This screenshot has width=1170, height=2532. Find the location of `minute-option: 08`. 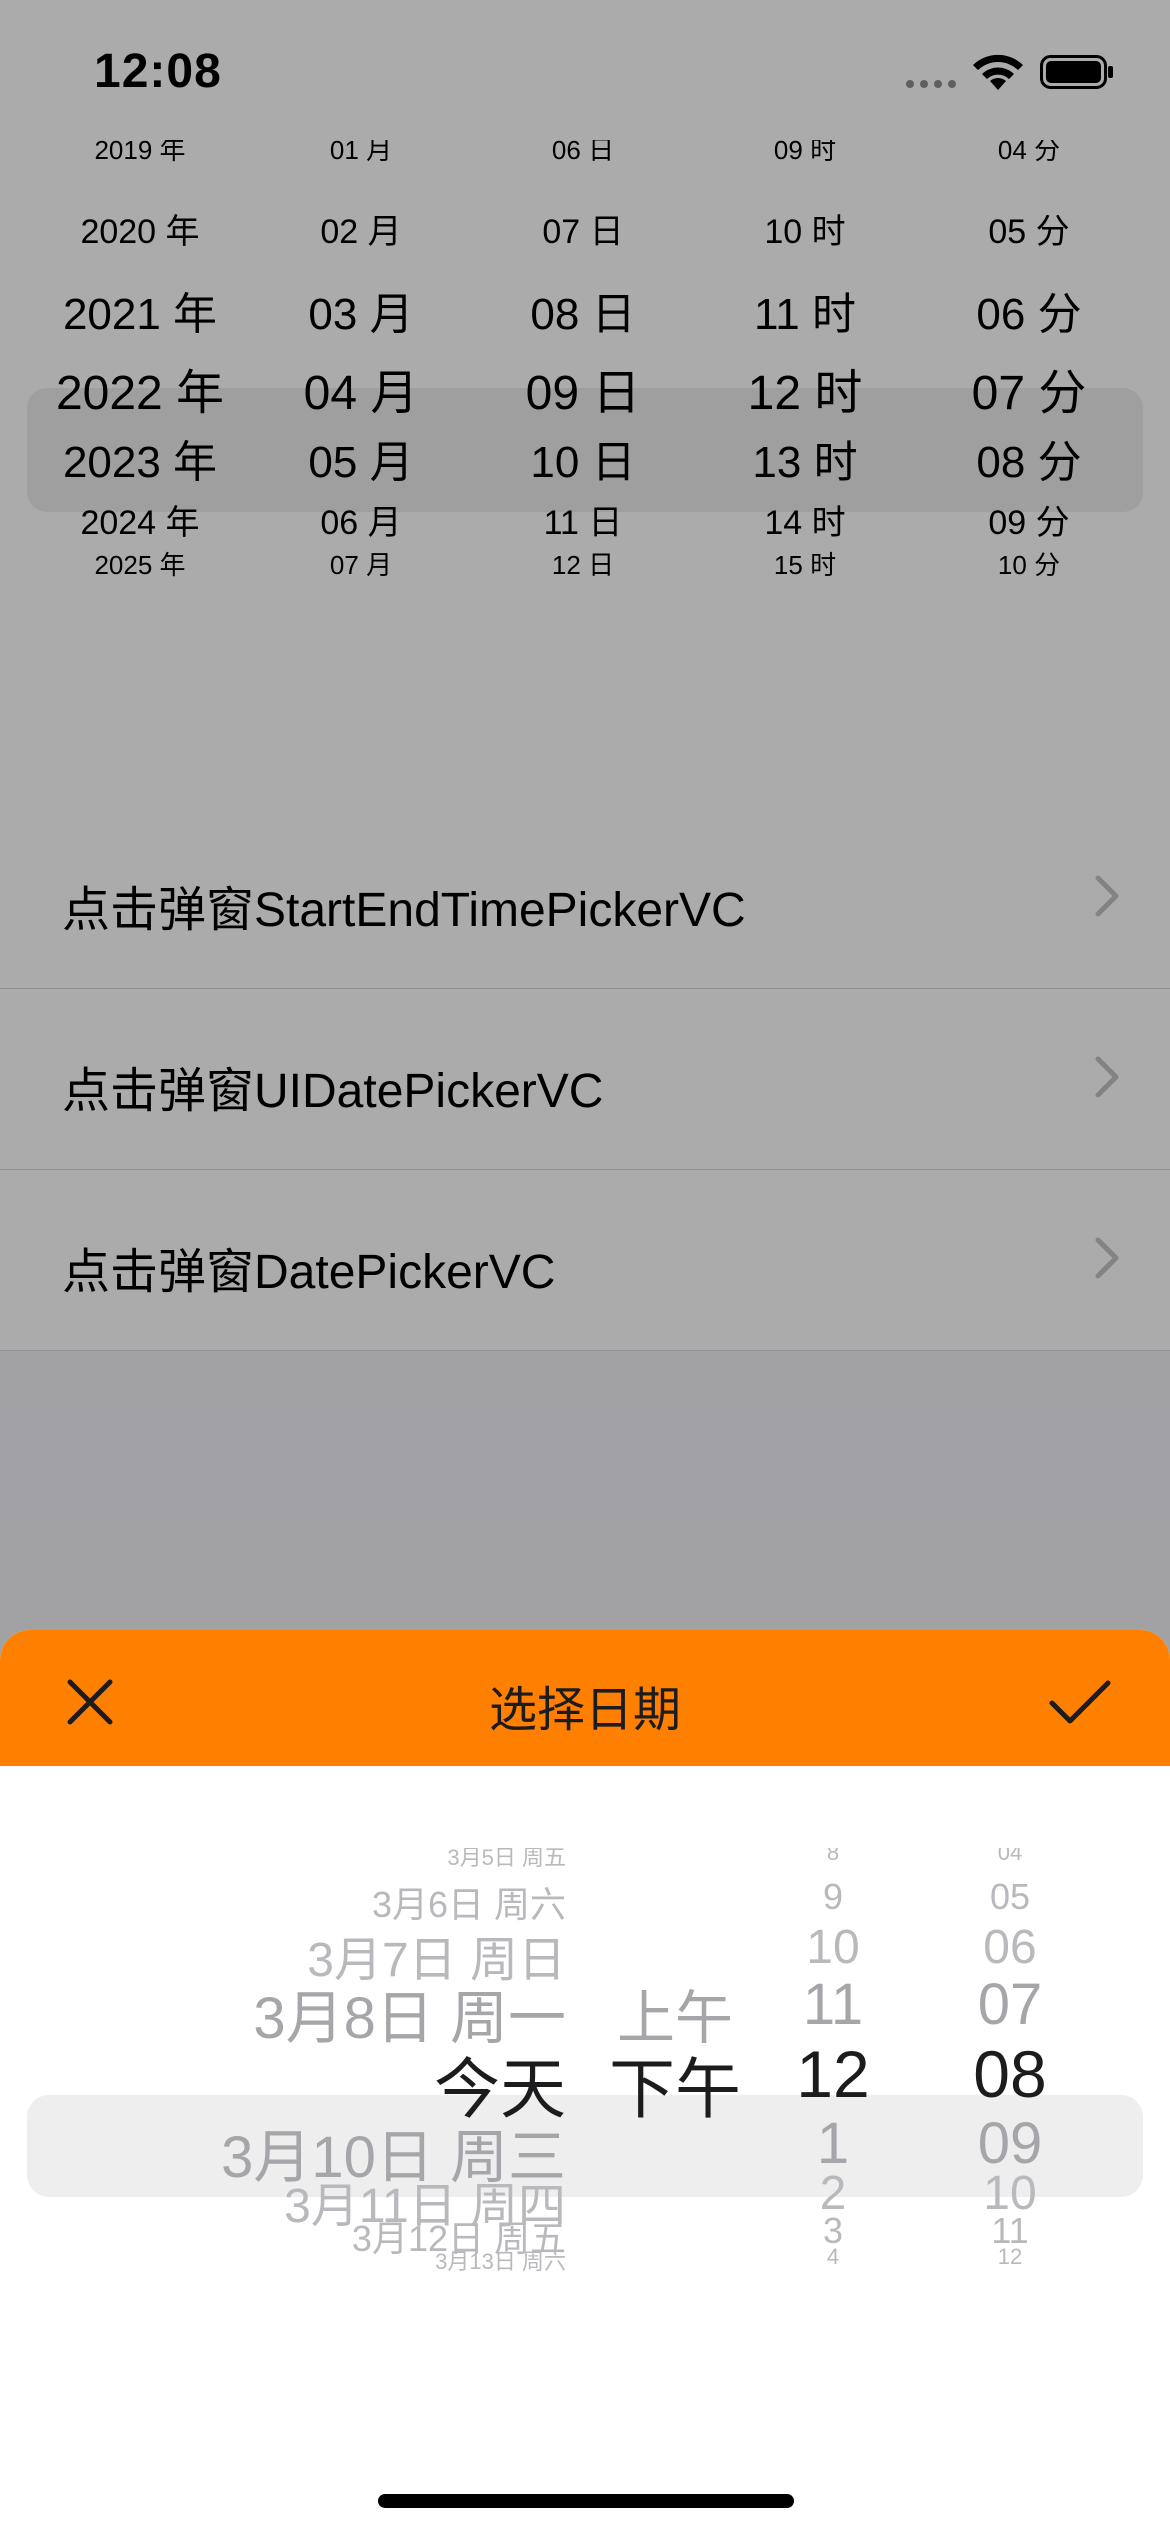

minute-option: 08 is located at coordinates (1010, 2074).